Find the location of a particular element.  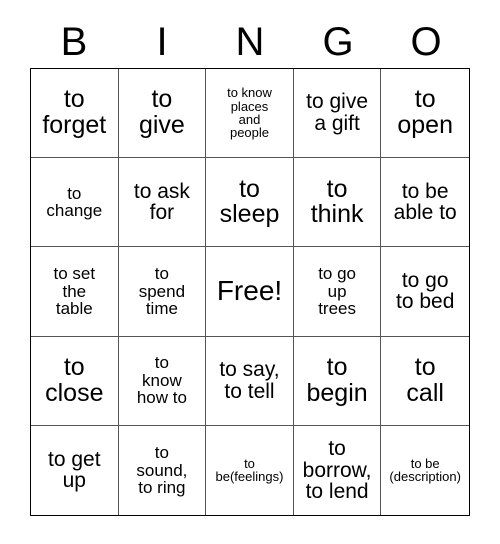

bingo-cell: to begin is located at coordinates (337, 381).